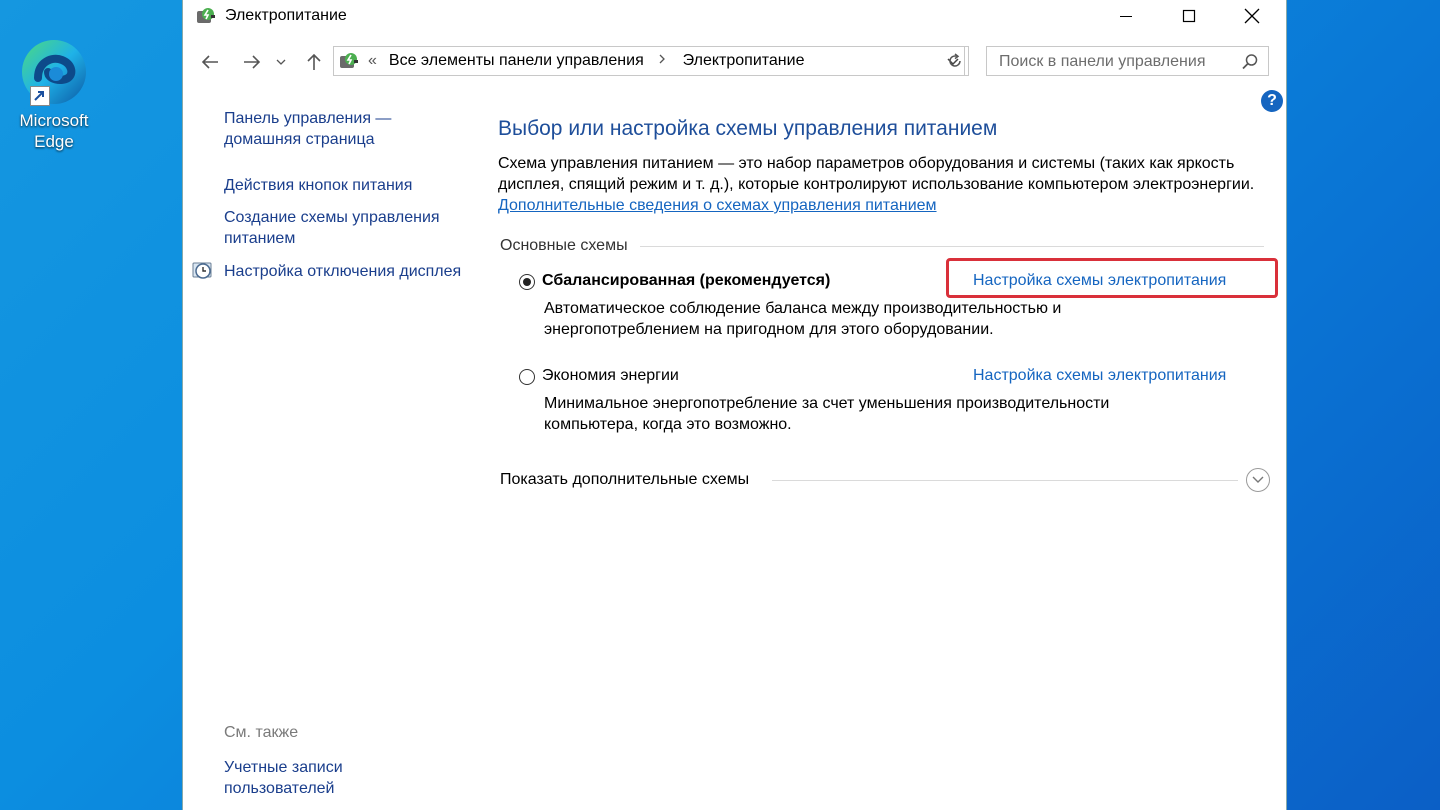 This screenshot has height=810, width=1440. I want to click on breadcrumb-item-control-panel: Все элементы панели управления, so click(516, 60).